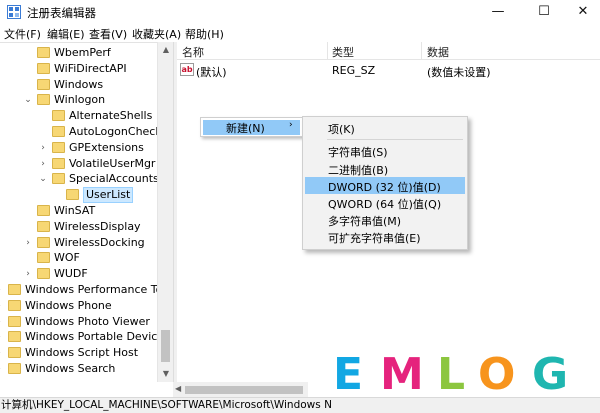 The width and height of the screenshot is (600, 413). What do you see at coordinates (108, 34) in the screenshot?
I see `menu-view: 查看(V)` at bounding box center [108, 34].